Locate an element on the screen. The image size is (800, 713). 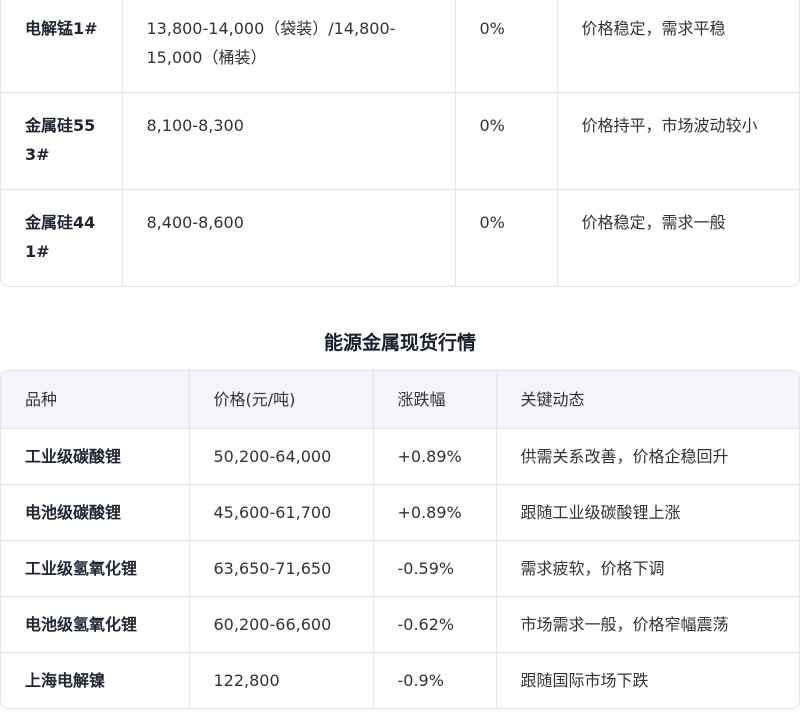
table-header-row: 品种 价格(元/吨) 涨跌幅 关键动态 is located at coordinates (400, 400).